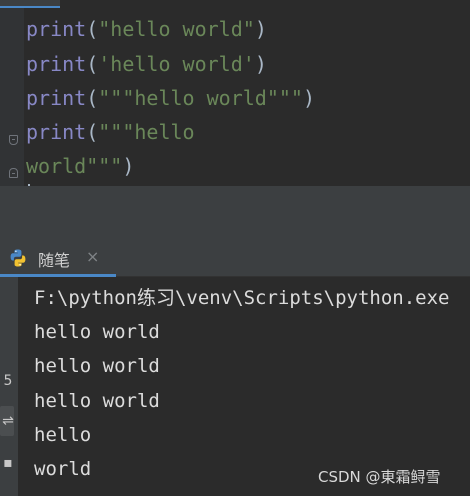 Image resolution: width=470 pixels, height=496 pixels. What do you see at coordinates (176, 29) in the screenshot?
I see `code-string: "hello world"` at bounding box center [176, 29].